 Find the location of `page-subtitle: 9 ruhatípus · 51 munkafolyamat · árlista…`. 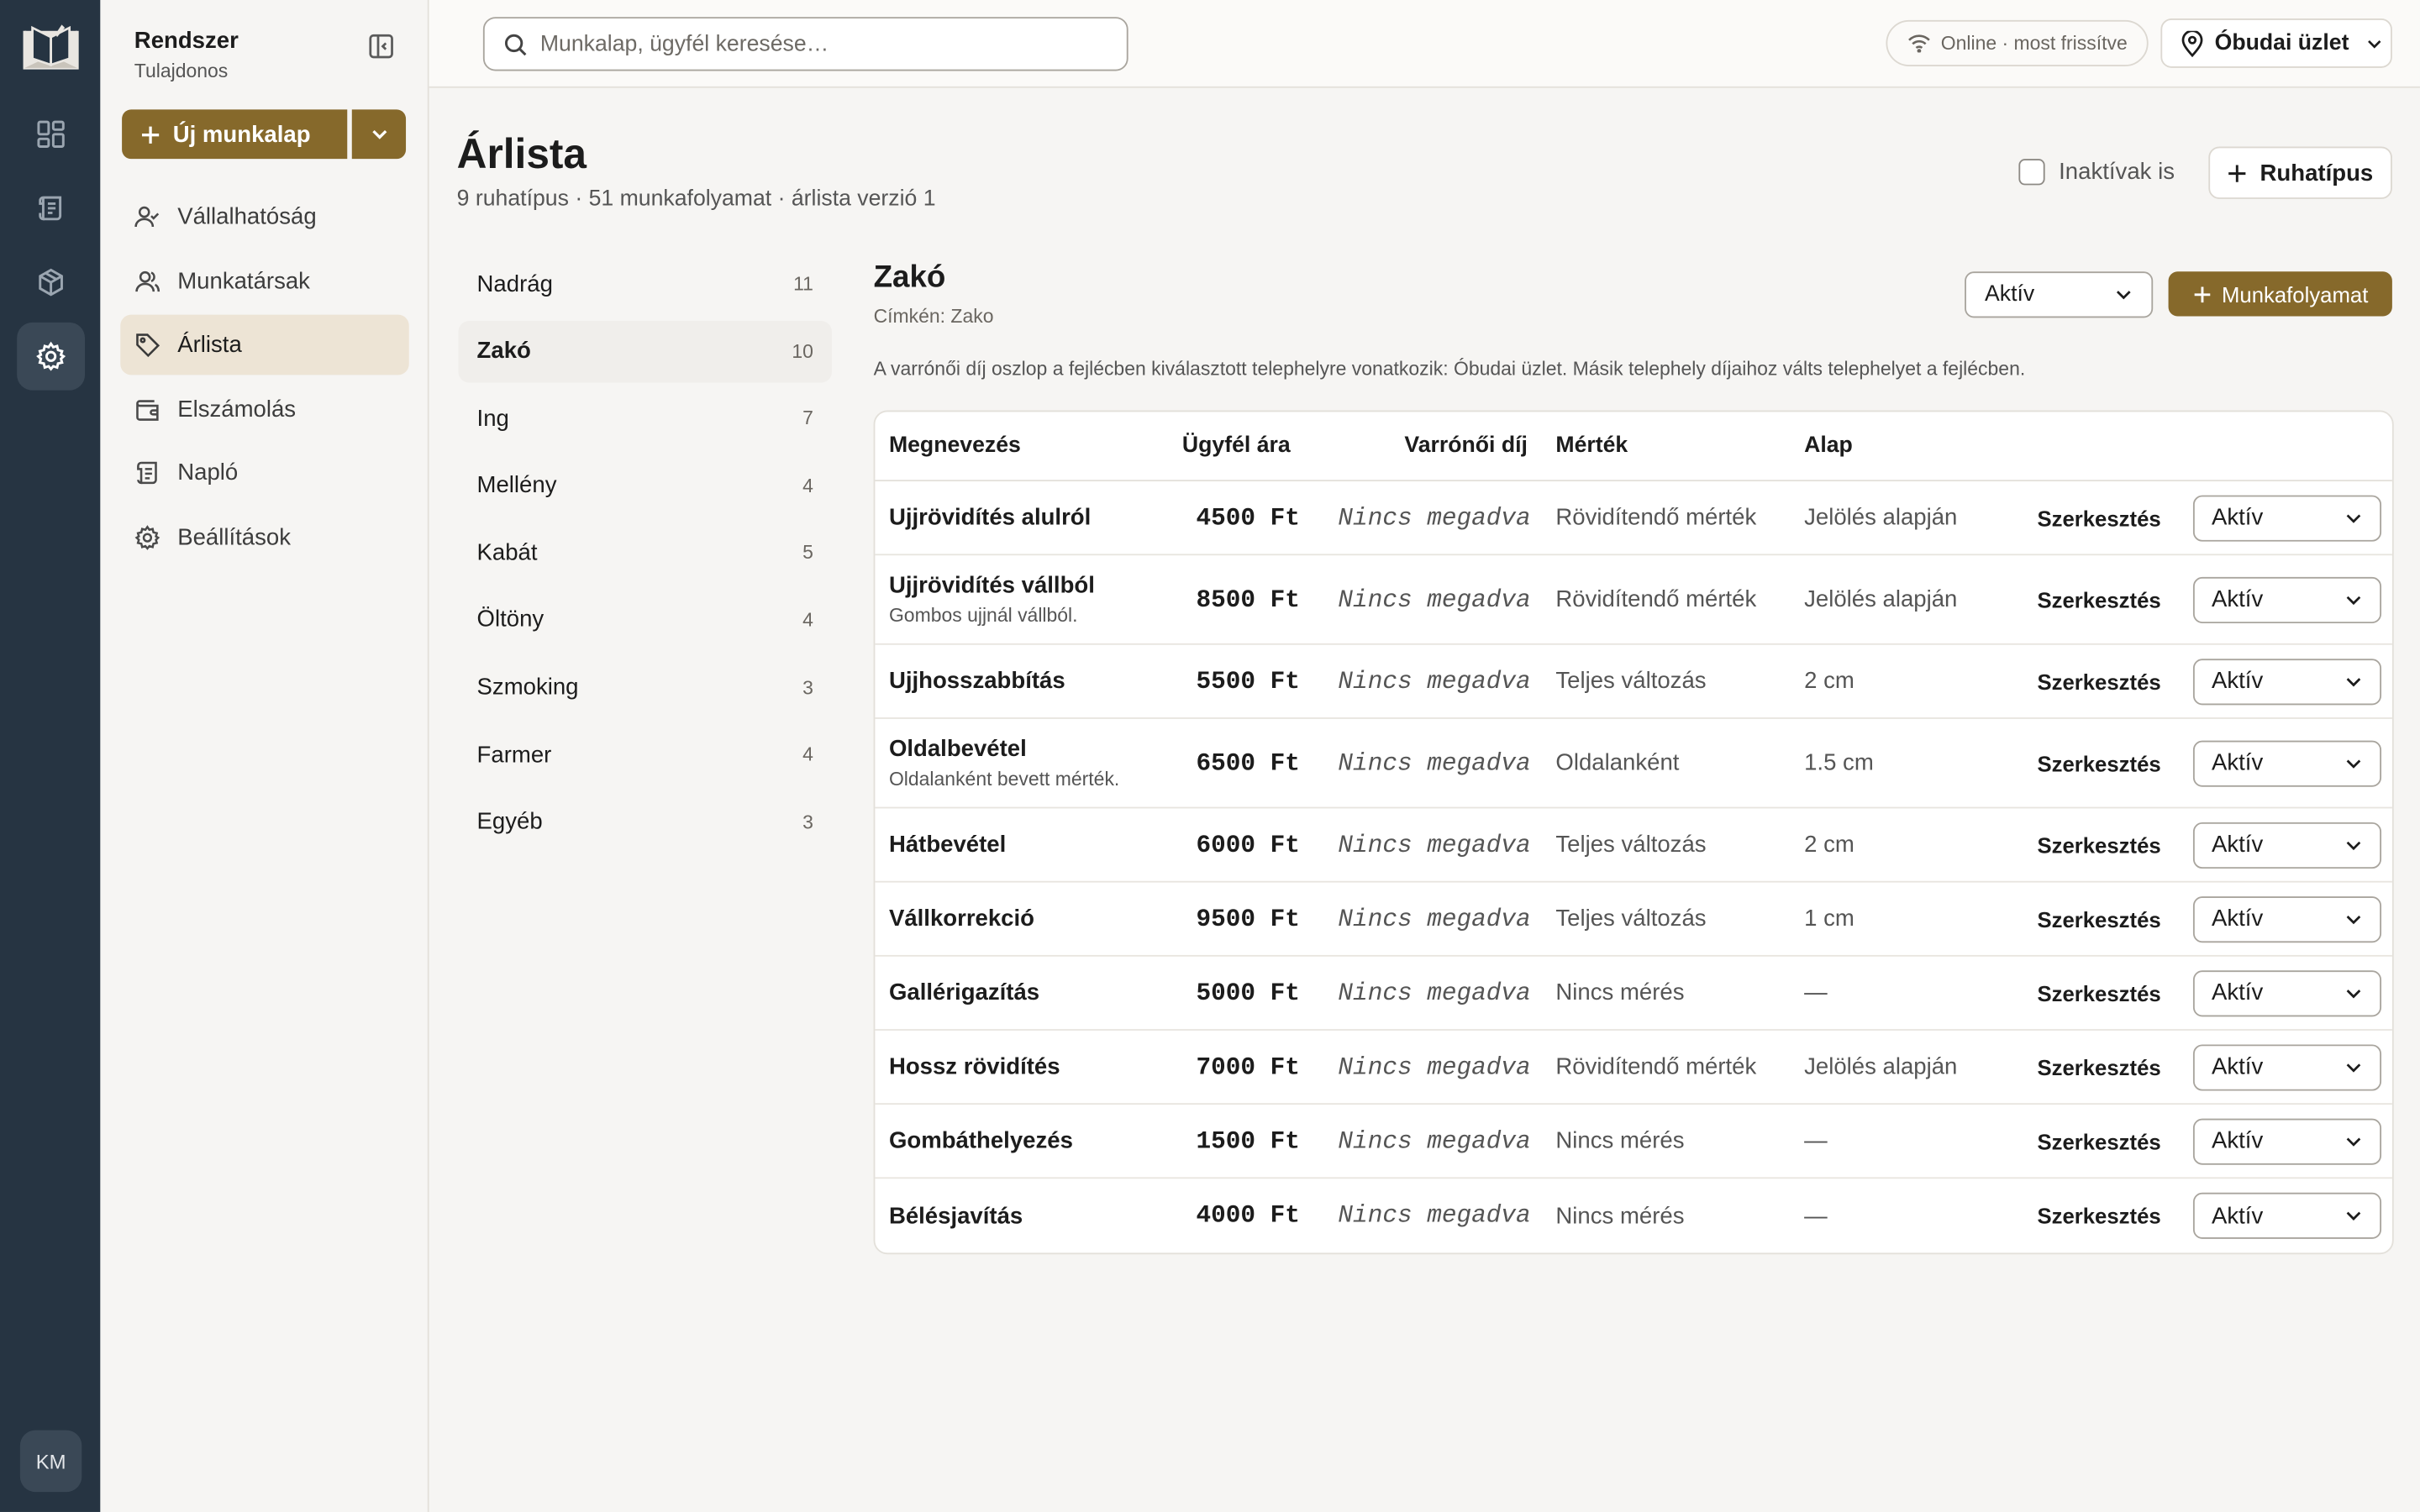

page-subtitle: 9 ruhatípus · 51 munkafolyamat · árlista… is located at coordinates (696, 199).